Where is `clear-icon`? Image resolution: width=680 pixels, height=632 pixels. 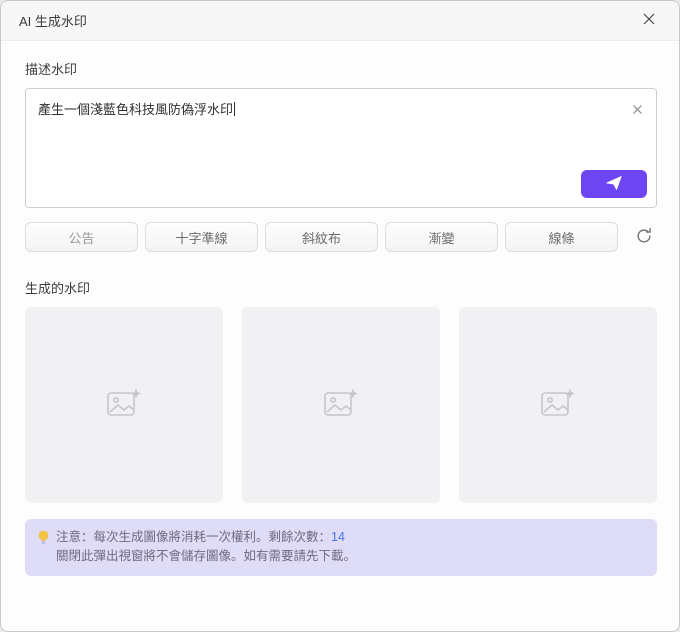
clear-icon is located at coordinates (637, 110).